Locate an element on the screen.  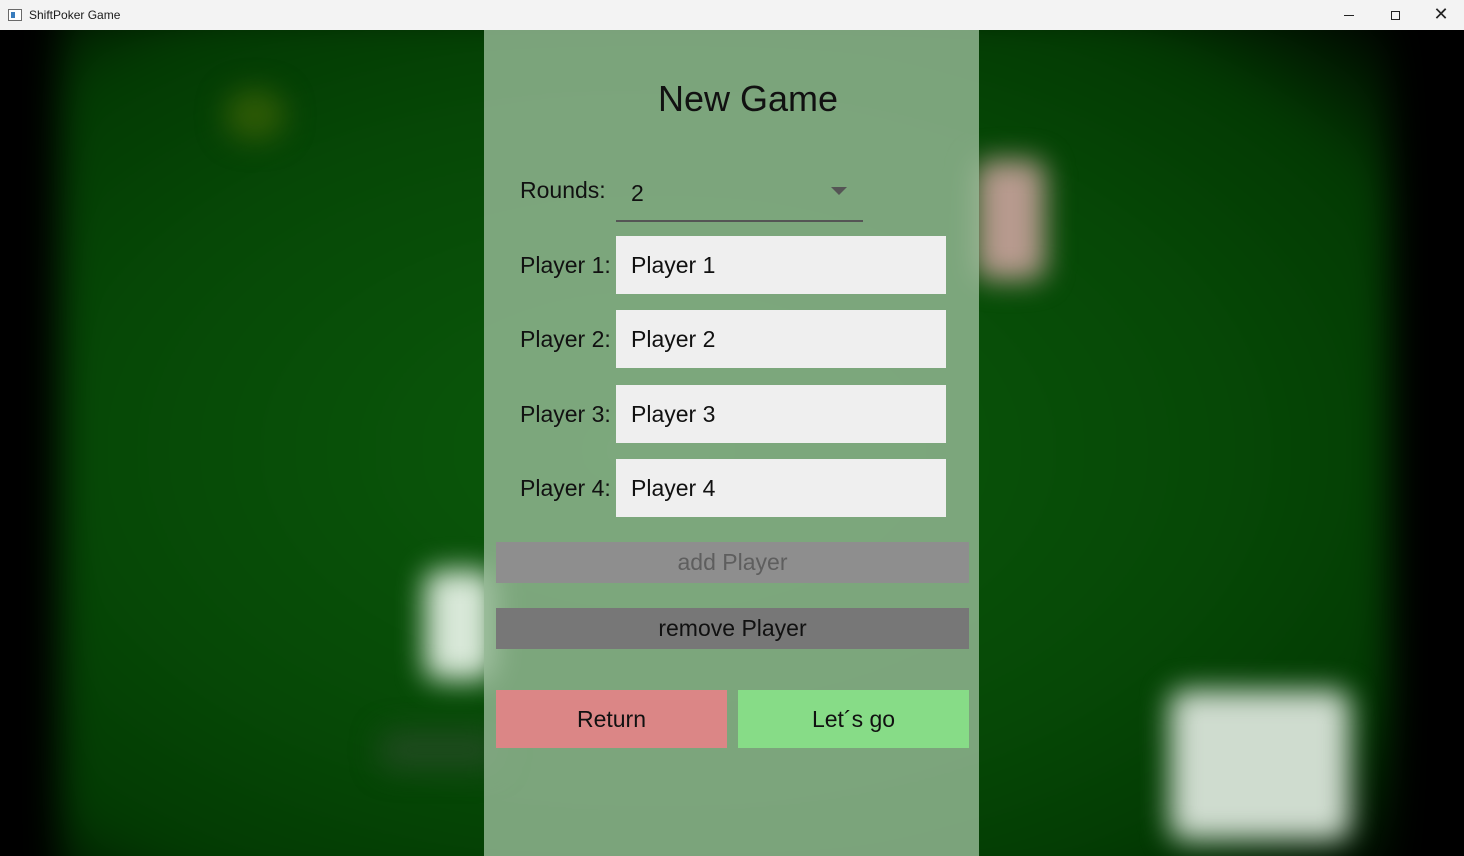
player-2-input is located at coordinates (781, 339).